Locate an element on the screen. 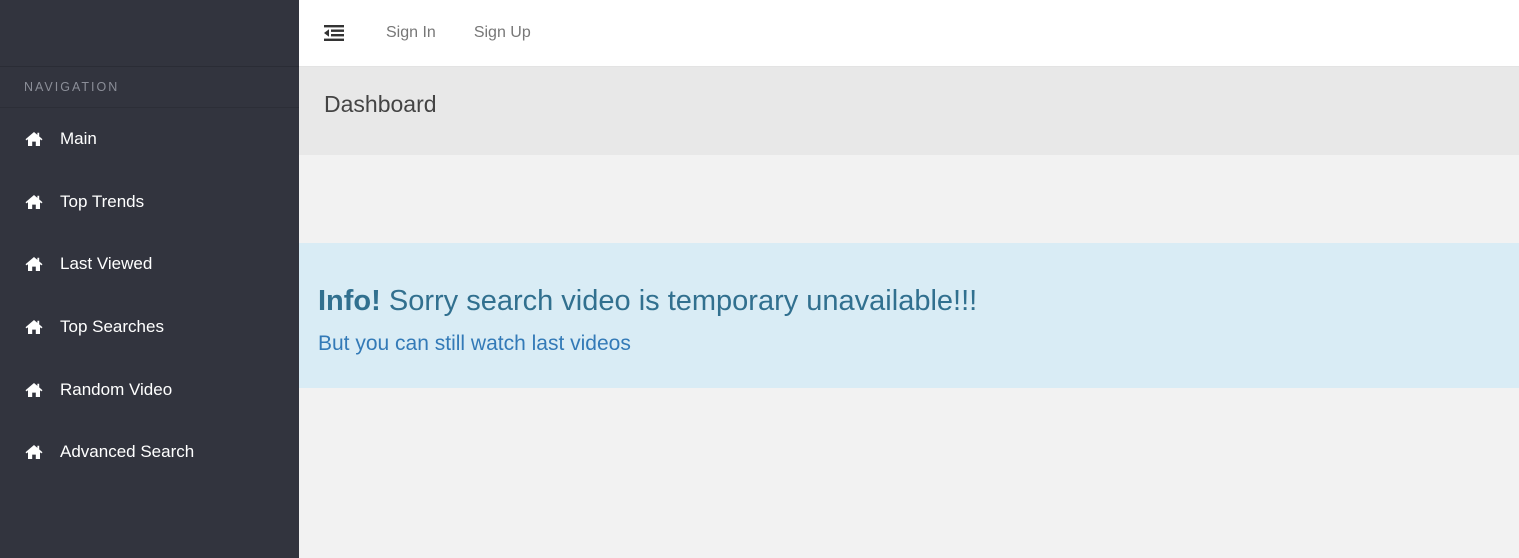 The width and height of the screenshot is (1519, 558). sidebar-item-top-trends: Top Trends is located at coordinates (149, 202).